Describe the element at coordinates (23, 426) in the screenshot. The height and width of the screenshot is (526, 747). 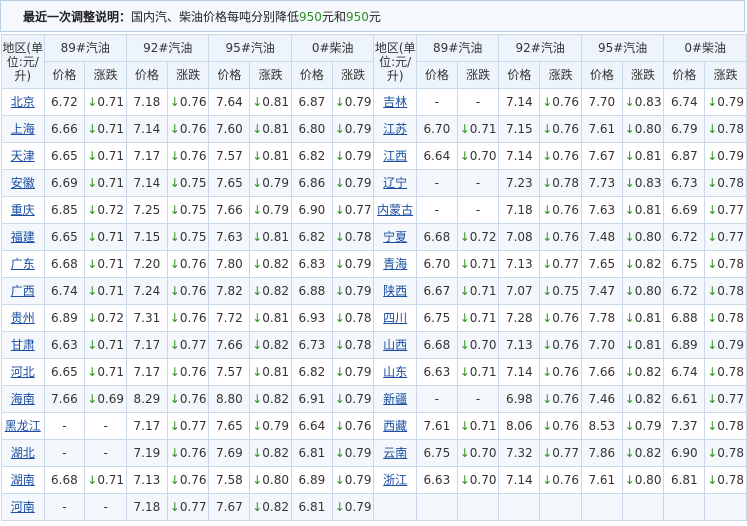
I see `city-link: 黑龙江` at that location.